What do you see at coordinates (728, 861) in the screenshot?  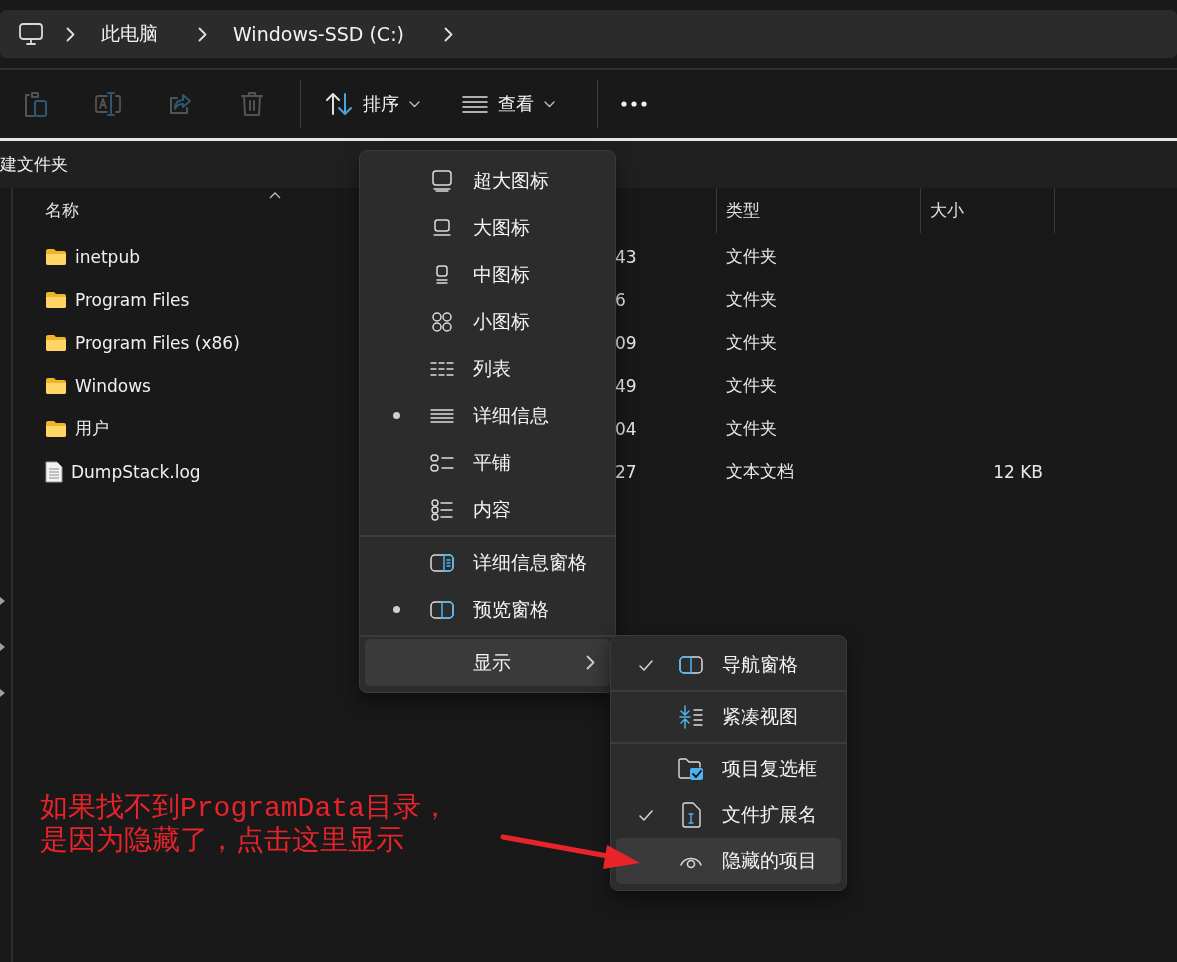 I see `menu-item: 隐藏的项目` at bounding box center [728, 861].